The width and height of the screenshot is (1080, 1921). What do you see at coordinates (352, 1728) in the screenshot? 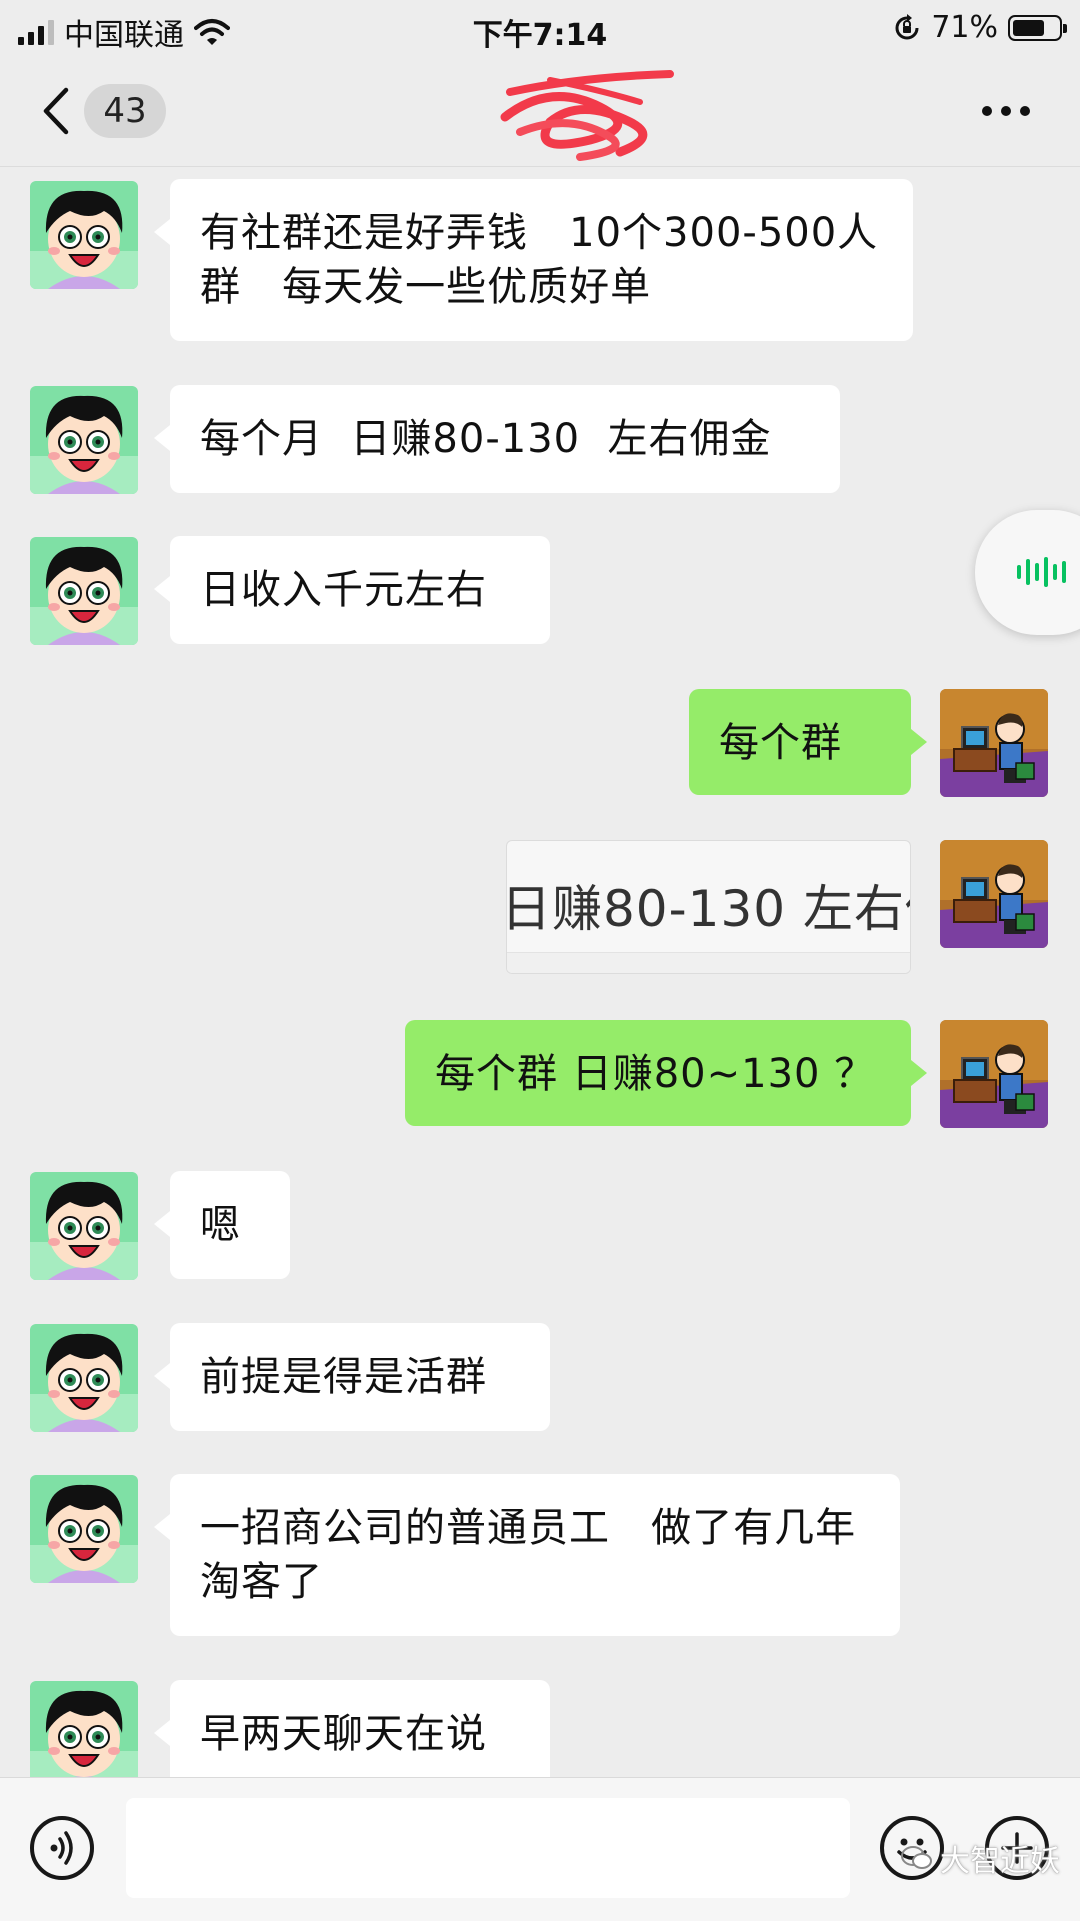
I see `message-bubble-incoming: 早两天聊天在说` at bounding box center [352, 1728].